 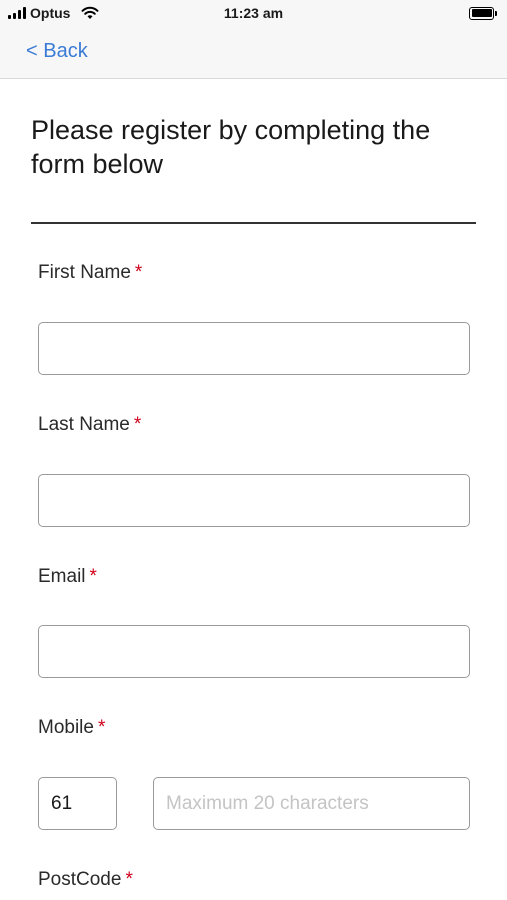 What do you see at coordinates (483, 13) in the screenshot?
I see `battery-icon` at bounding box center [483, 13].